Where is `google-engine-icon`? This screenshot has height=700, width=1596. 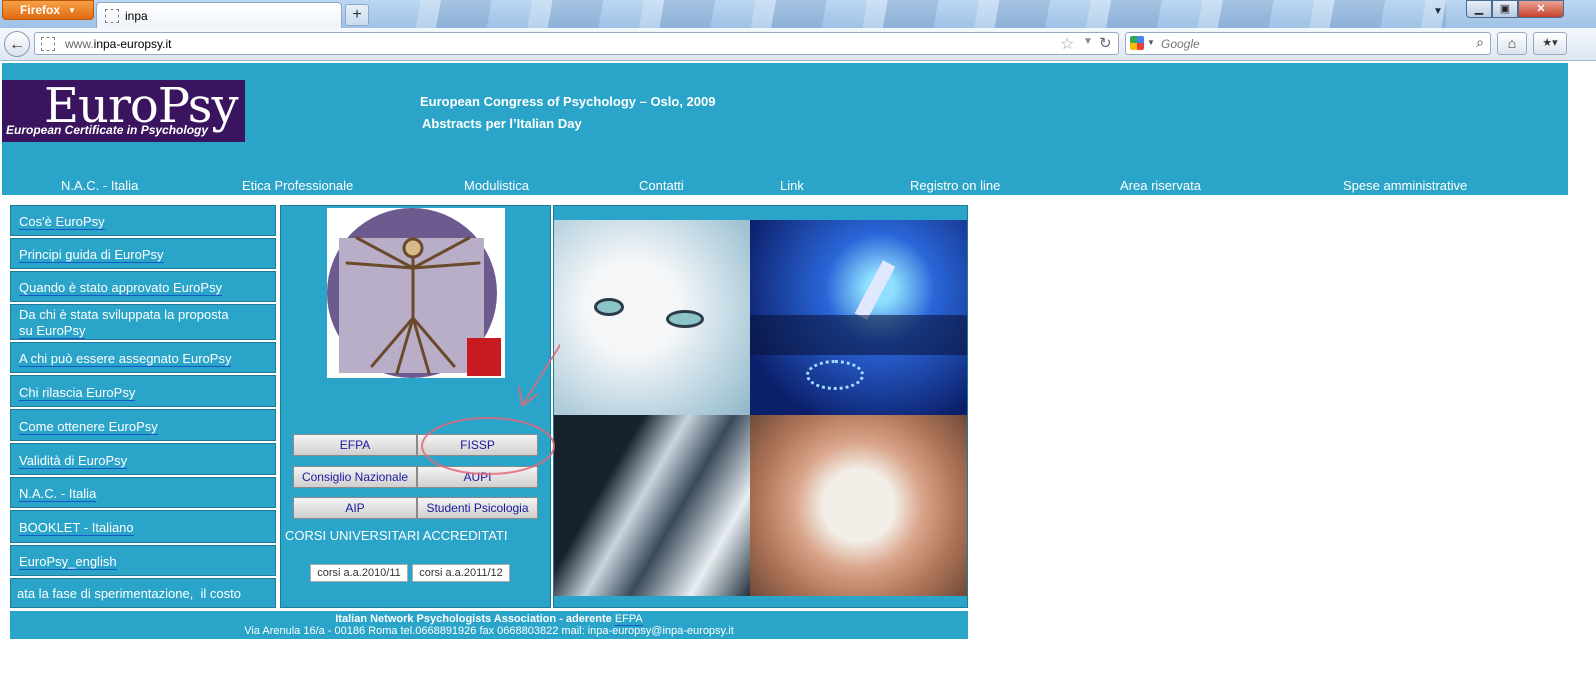 google-engine-icon is located at coordinates (1137, 43).